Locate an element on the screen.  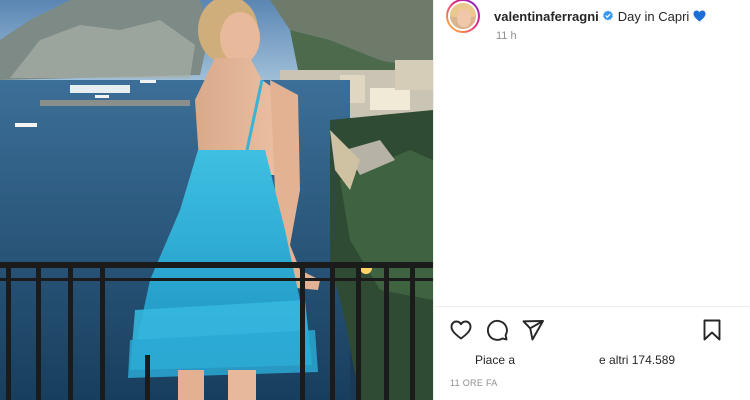
comment-button is located at coordinates (497, 330).